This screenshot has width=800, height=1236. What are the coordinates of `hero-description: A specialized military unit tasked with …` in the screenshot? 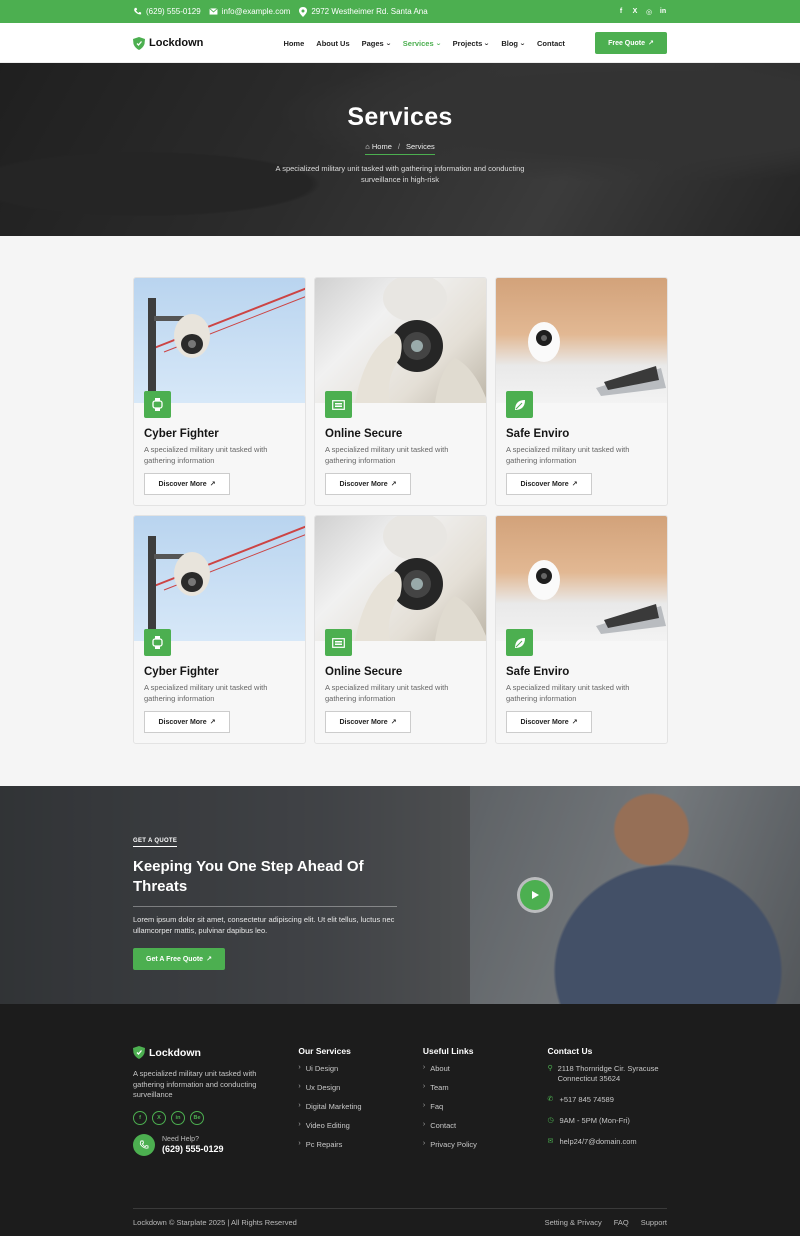 It's located at (400, 174).